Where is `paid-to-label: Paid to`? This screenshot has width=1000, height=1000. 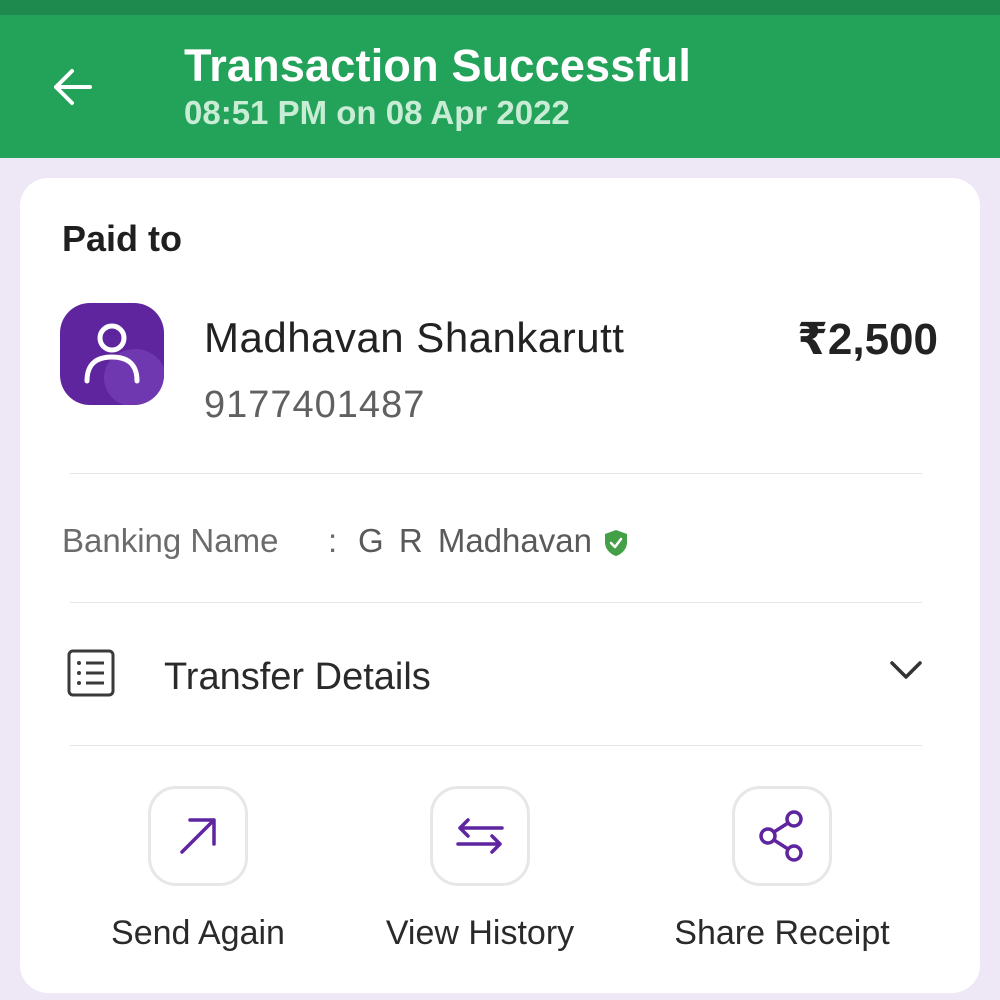 paid-to-label: Paid to is located at coordinates (122, 238).